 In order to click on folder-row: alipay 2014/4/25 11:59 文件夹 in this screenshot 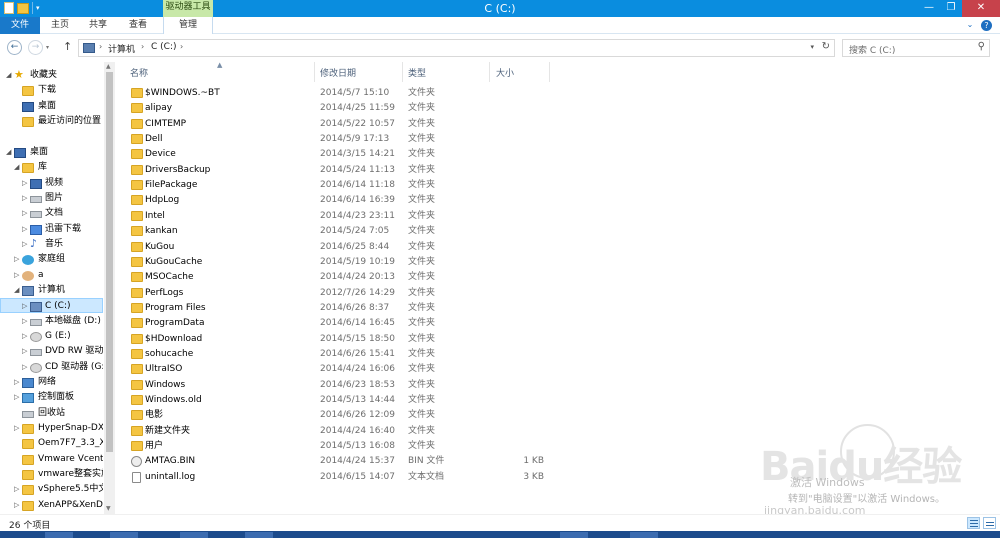, I will do `click(558, 108)`.